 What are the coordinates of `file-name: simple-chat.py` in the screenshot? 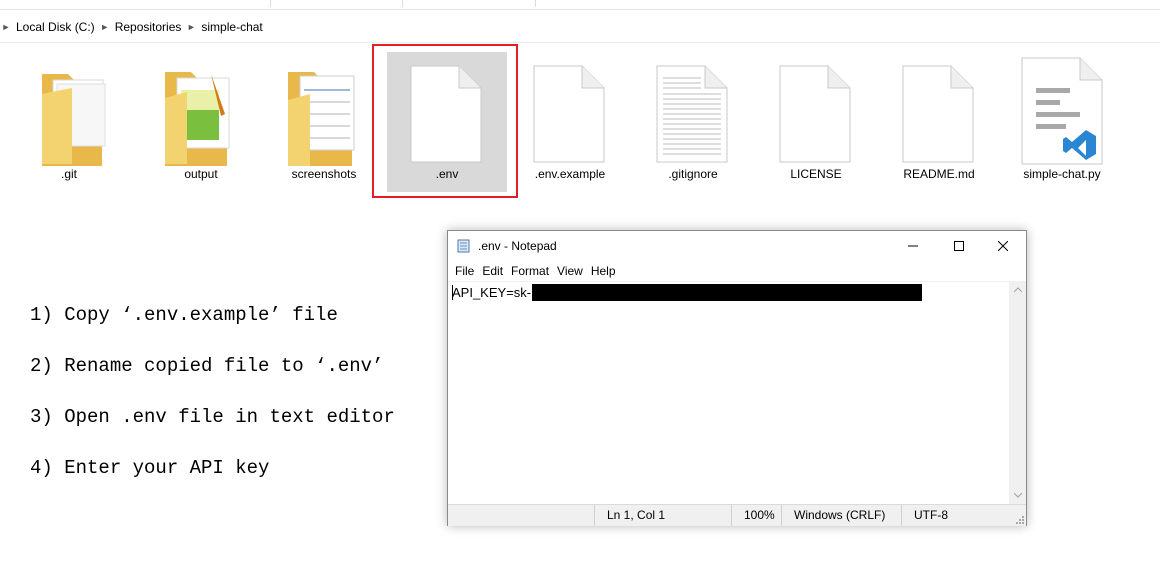 It's located at (1062, 174).